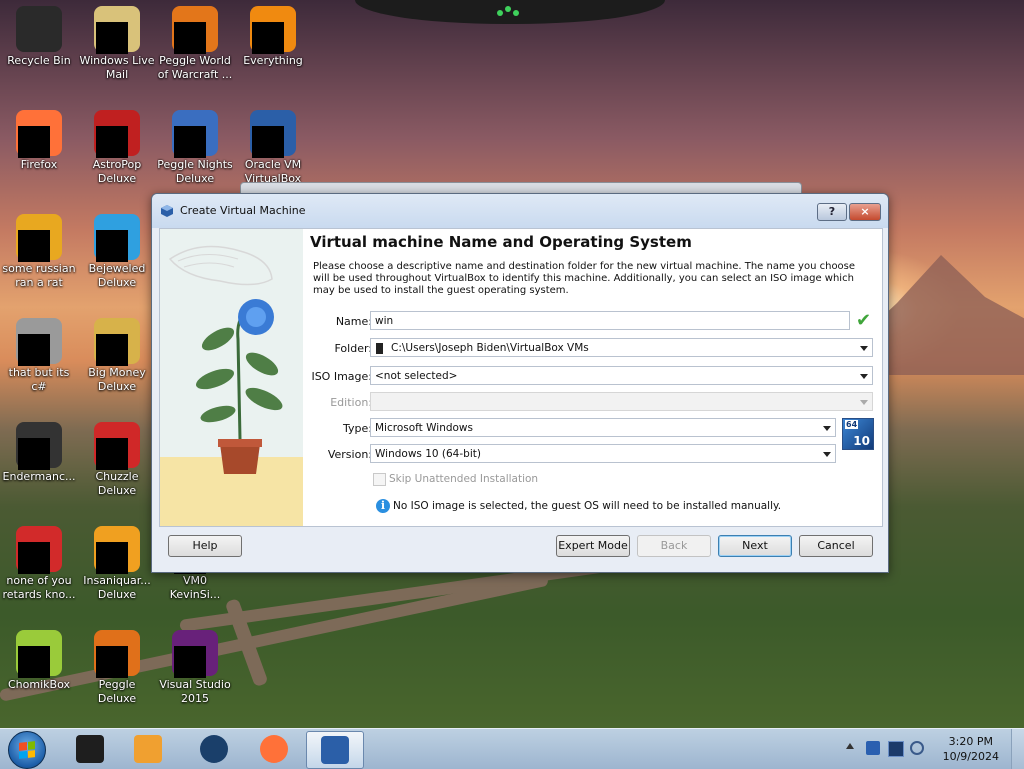  I want to click on clock-date: 10/9/2024, so click(970, 756).